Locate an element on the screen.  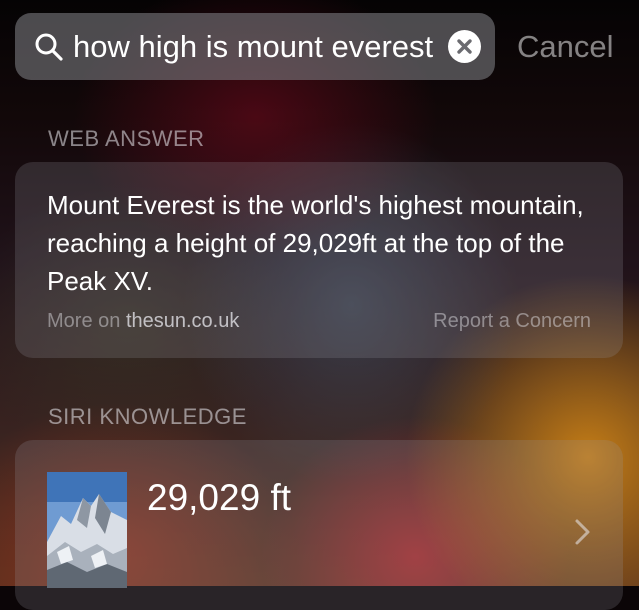
siri-knowledge-section-title: SIRI KNOWLEDGE is located at coordinates (147, 416).